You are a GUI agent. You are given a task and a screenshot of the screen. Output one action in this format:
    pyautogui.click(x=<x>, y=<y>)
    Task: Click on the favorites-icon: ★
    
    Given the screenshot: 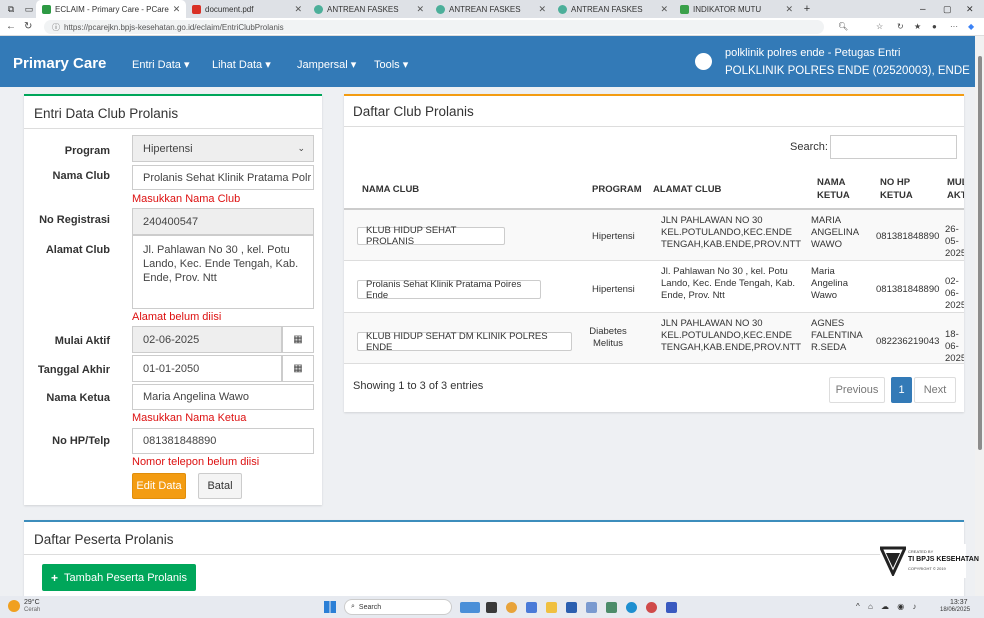 What is the action you would take?
    pyautogui.click(x=917, y=26)
    